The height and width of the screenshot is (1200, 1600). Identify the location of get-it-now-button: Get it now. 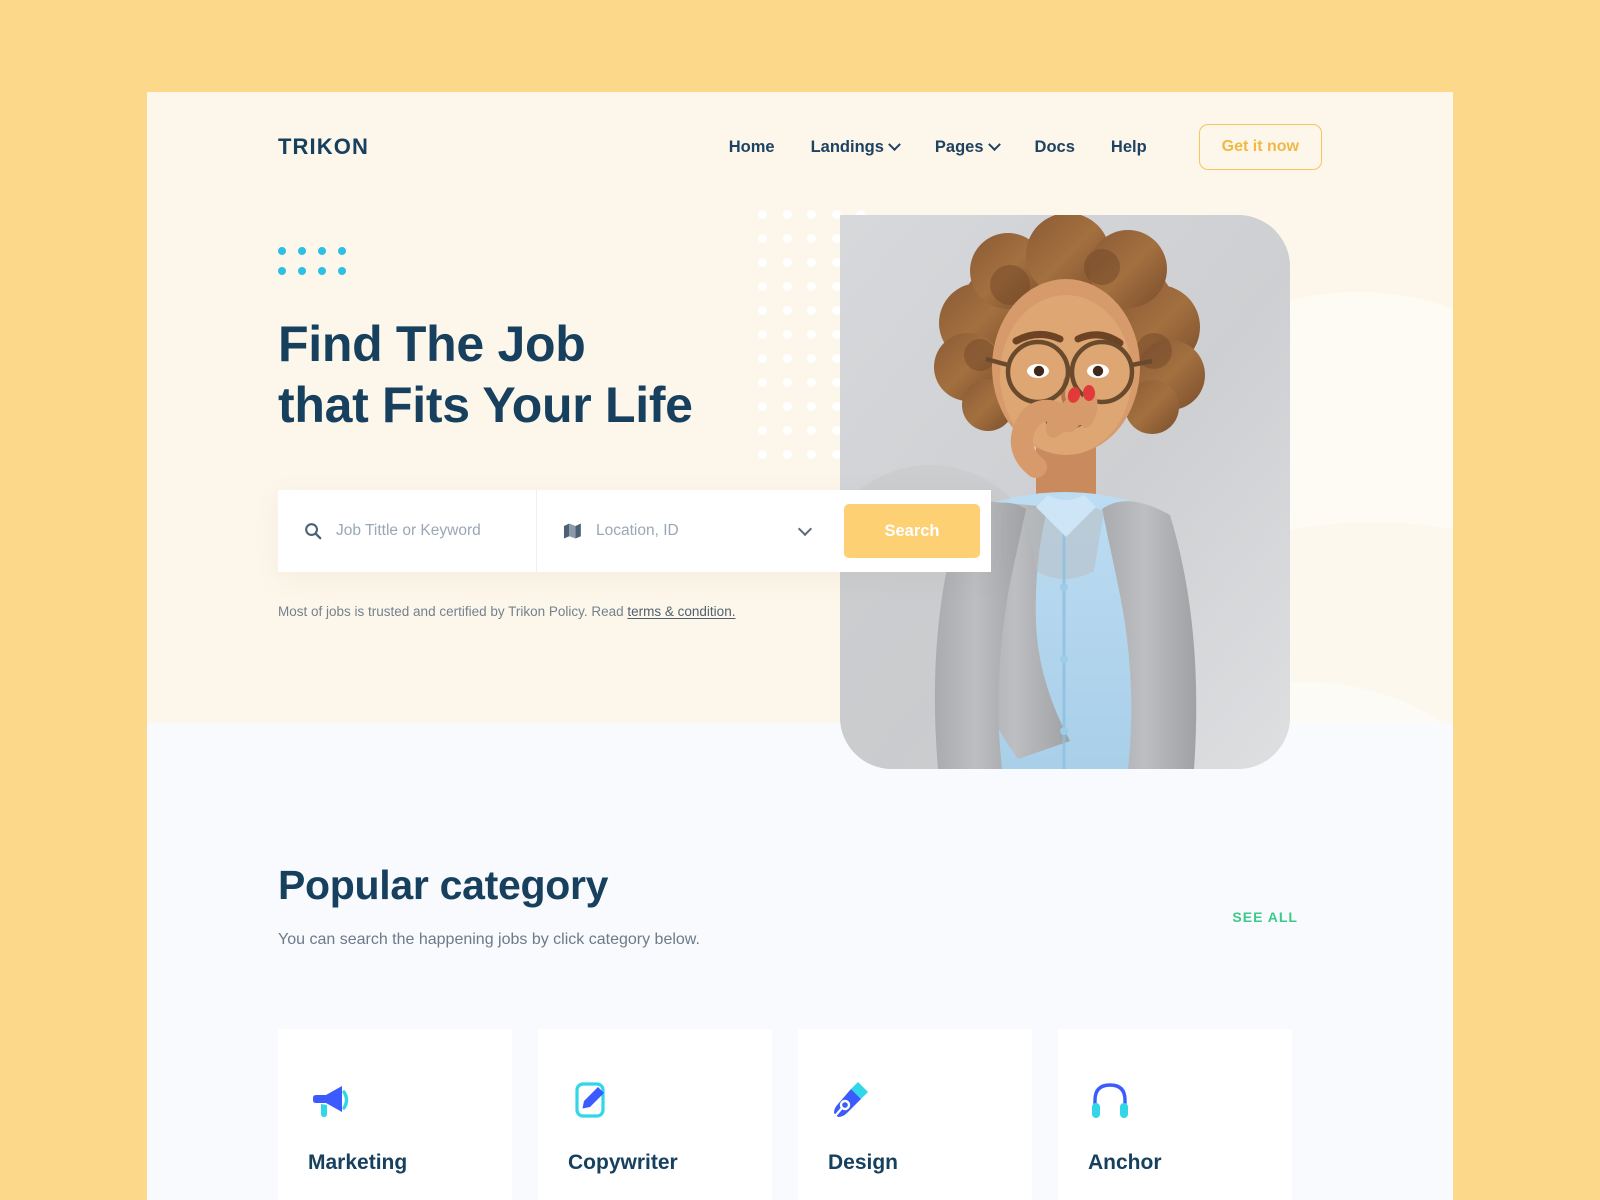
(1260, 147).